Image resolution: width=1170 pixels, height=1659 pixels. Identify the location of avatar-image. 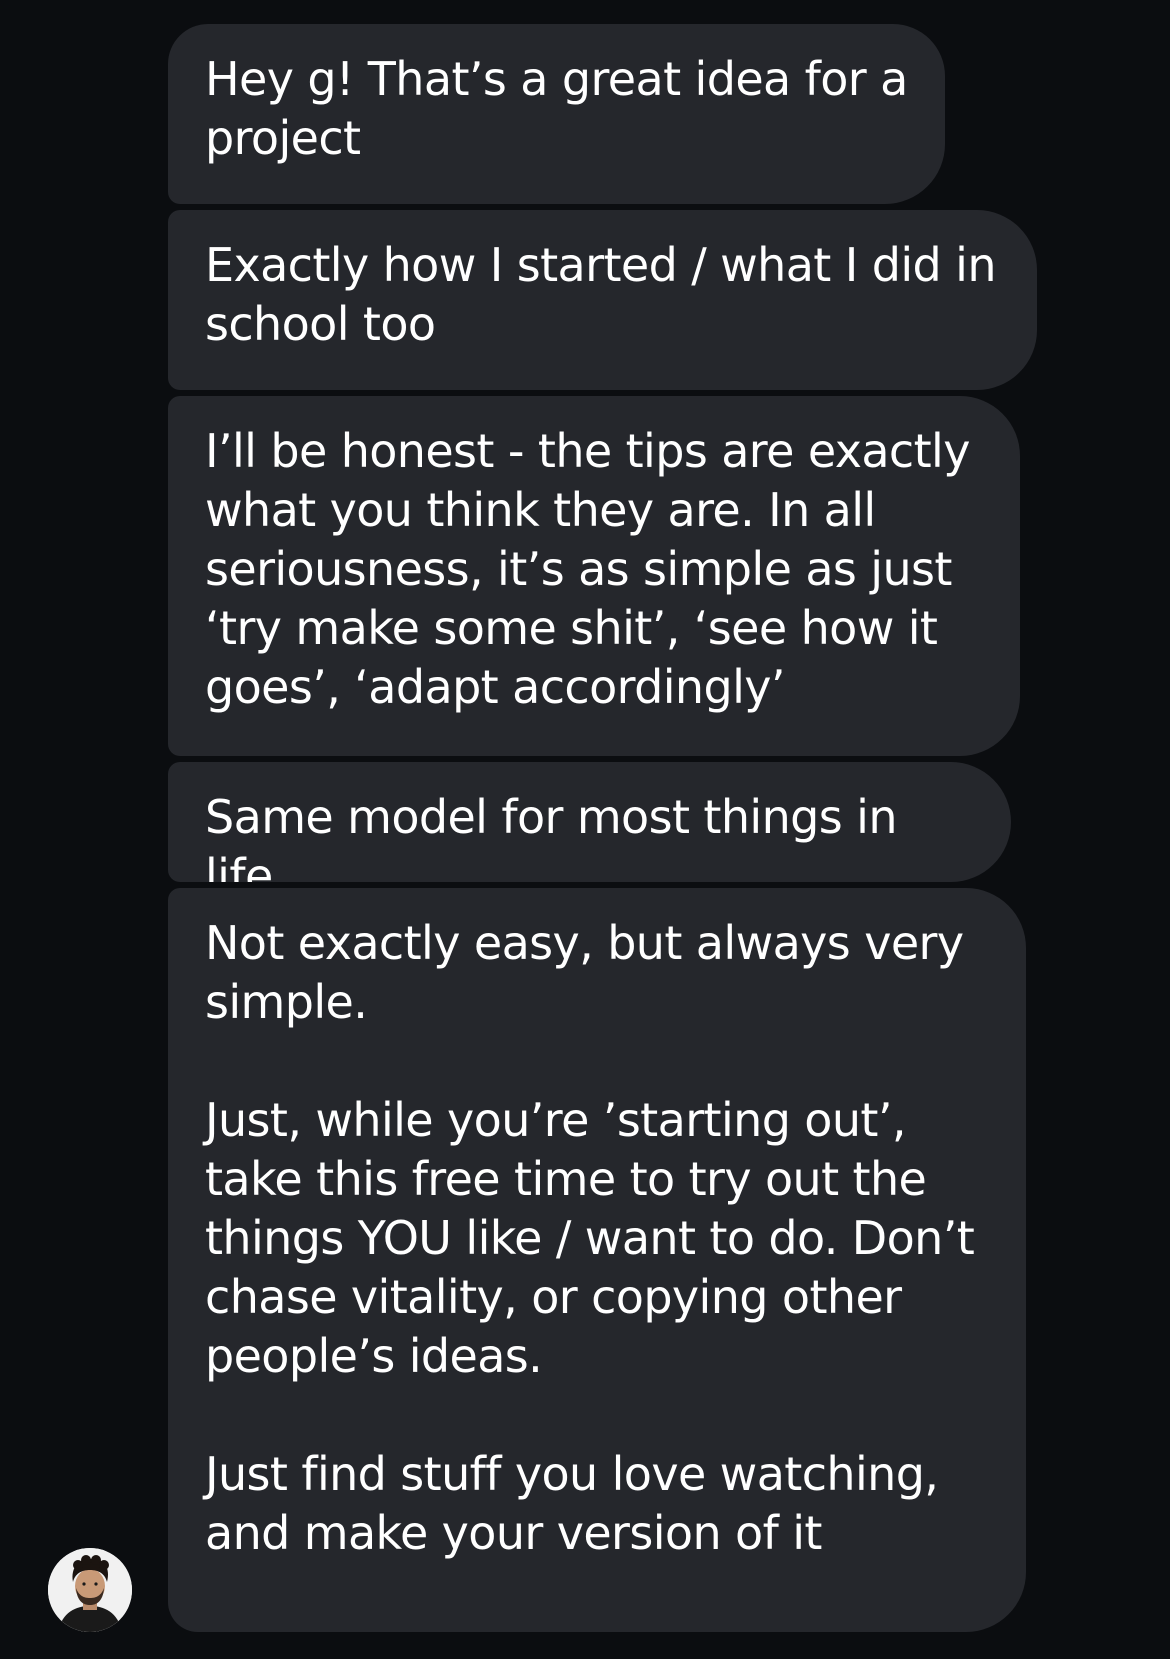
(90, 1590).